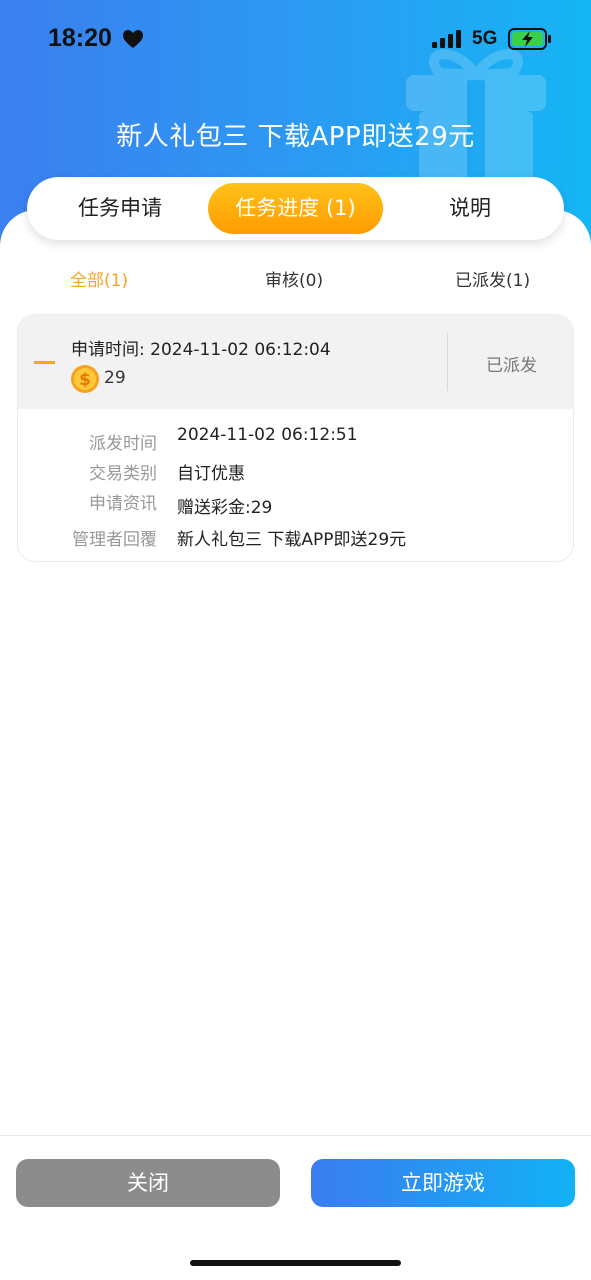 Image resolution: width=591 pixels, height=1280 pixels. I want to click on record-card-header: 申请时间: 2024-11-02 06:12:04 $ 29 已派发, so click(295, 362).